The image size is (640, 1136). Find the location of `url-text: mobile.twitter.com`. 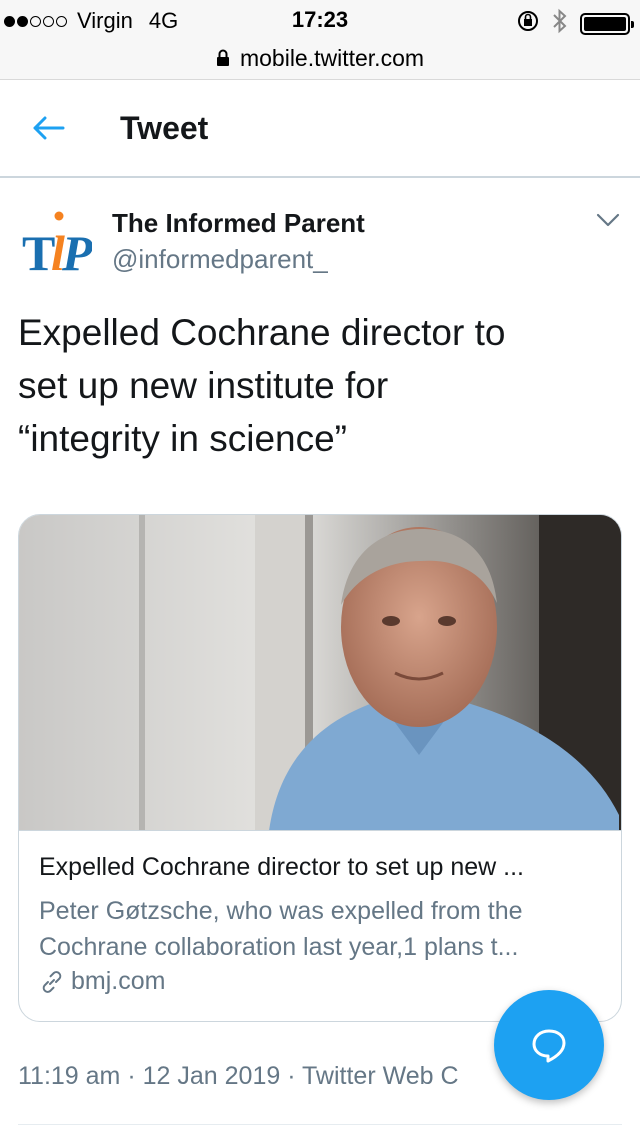

url-text: mobile.twitter.com is located at coordinates (332, 57).